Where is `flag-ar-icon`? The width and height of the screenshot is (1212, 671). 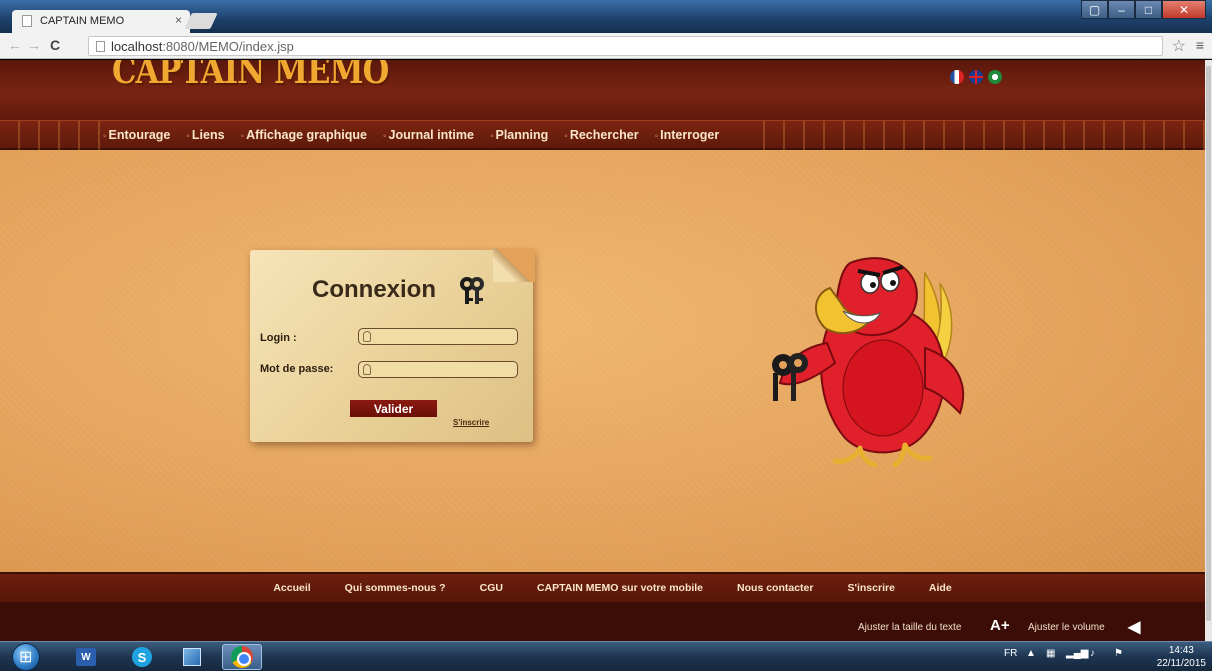
flag-ar-icon is located at coordinates (995, 77).